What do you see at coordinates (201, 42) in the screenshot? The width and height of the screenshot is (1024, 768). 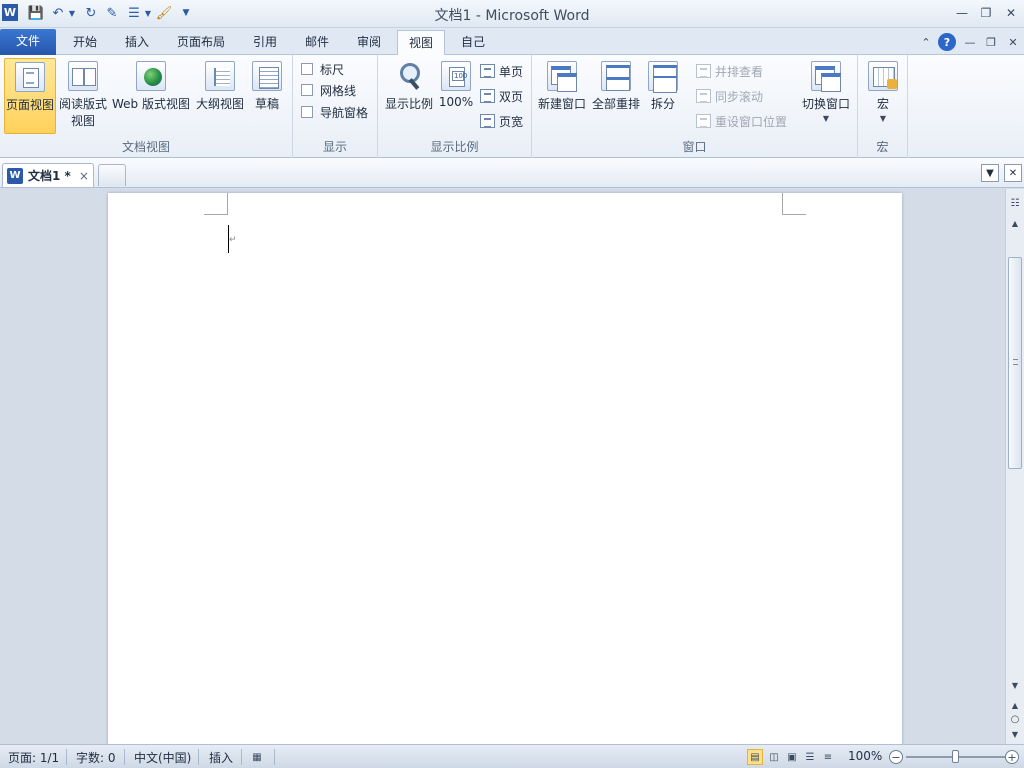 I see `tab-page-layout: 页面布局` at bounding box center [201, 42].